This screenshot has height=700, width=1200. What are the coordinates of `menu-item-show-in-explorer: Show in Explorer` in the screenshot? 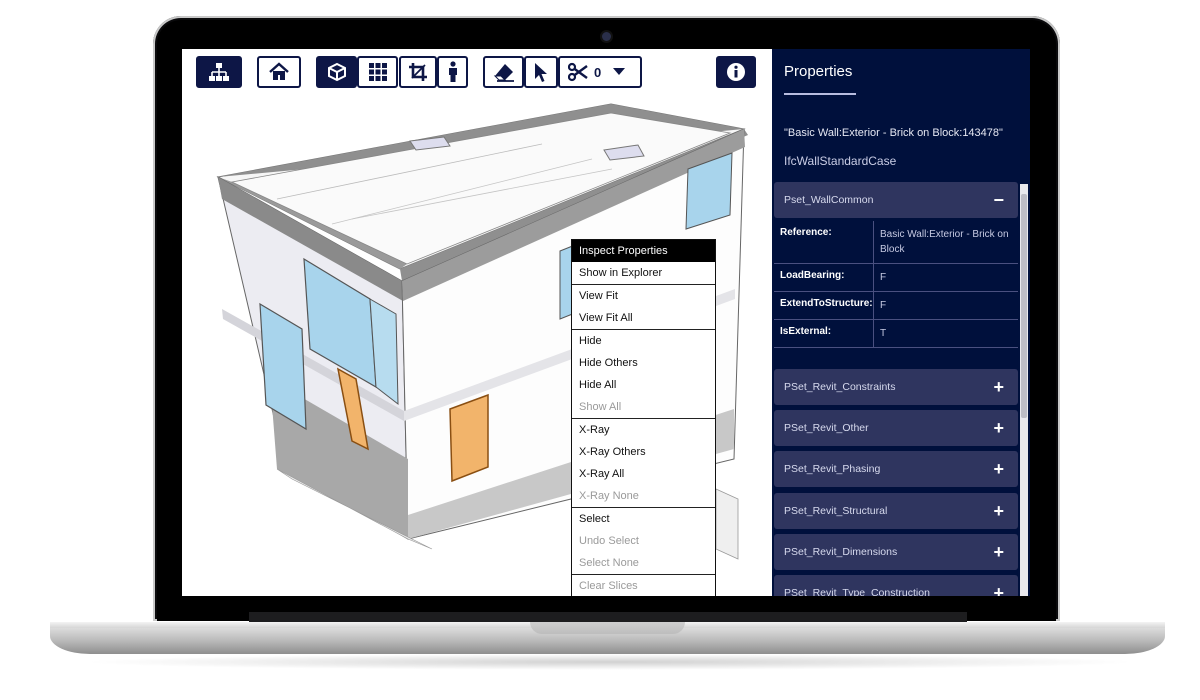 It's located at (643, 273).